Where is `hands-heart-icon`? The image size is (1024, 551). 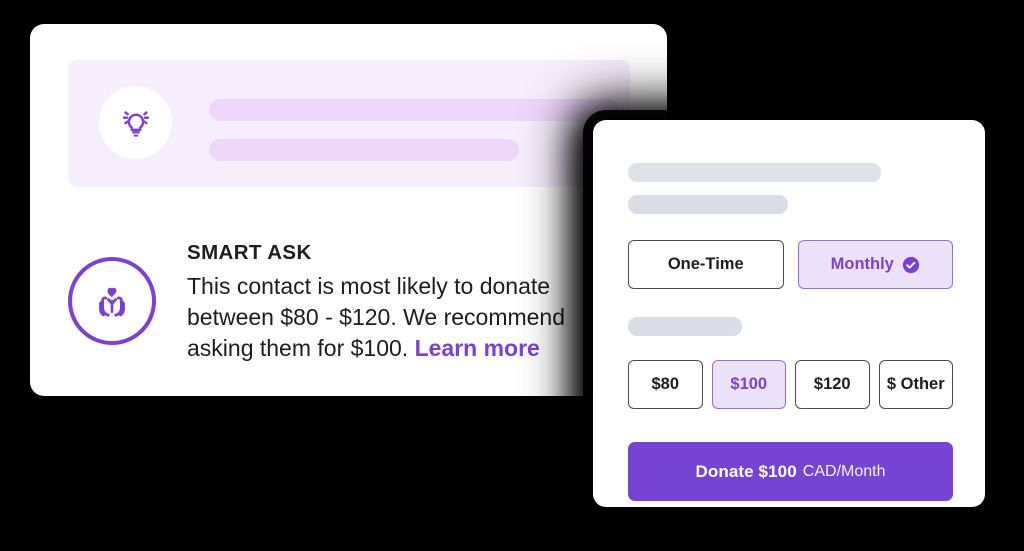 hands-heart-icon is located at coordinates (112, 302).